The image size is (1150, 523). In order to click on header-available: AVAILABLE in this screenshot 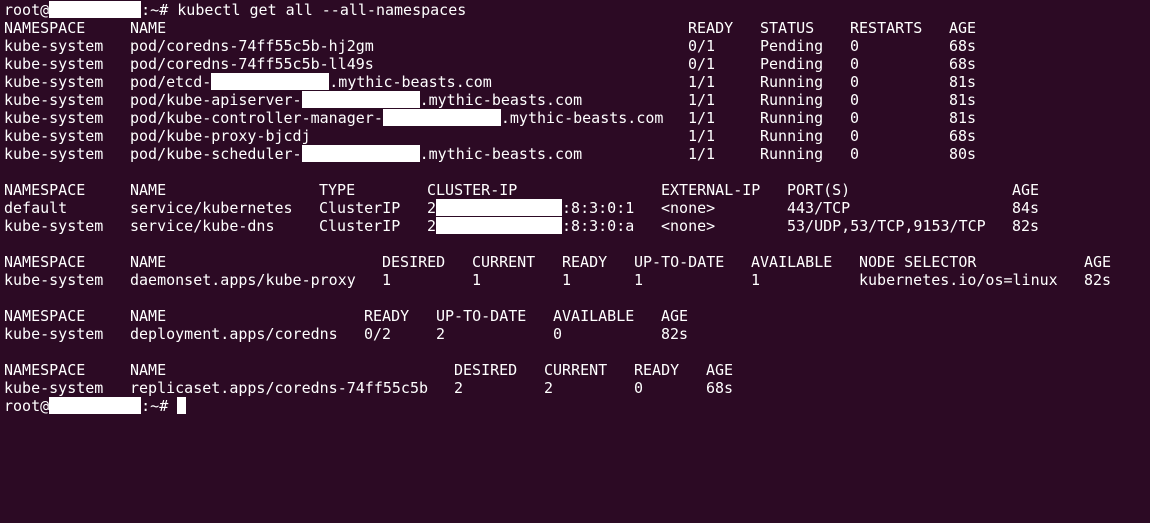, I will do `click(594, 316)`.